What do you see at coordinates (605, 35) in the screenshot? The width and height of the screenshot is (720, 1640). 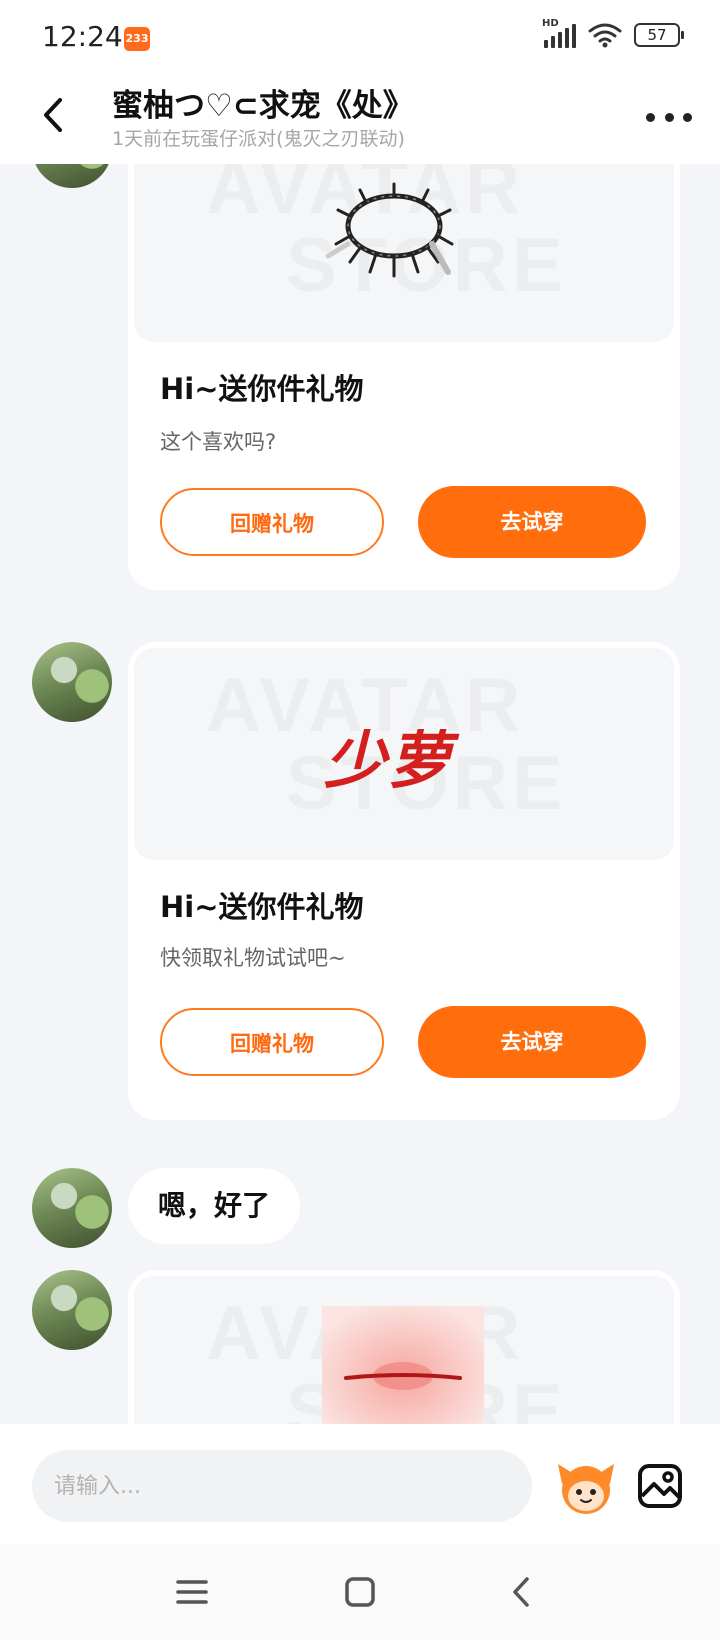 I see `wifi-icon` at bounding box center [605, 35].